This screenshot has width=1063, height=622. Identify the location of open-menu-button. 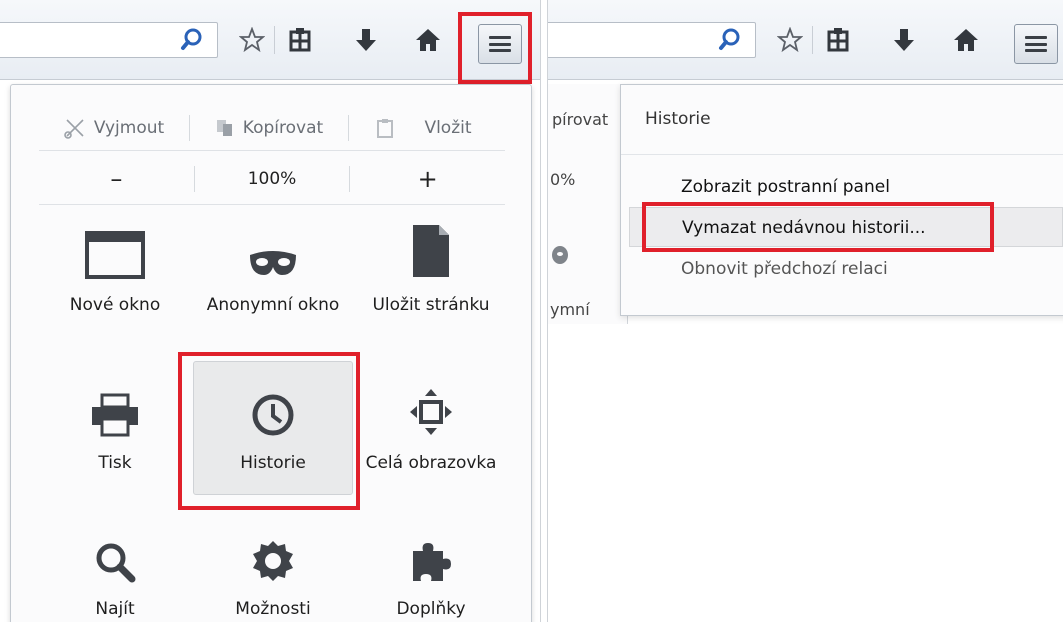
(500, 44).